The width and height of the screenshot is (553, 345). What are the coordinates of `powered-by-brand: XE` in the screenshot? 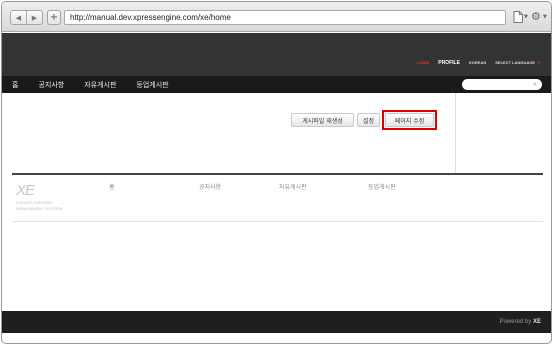 It's located at (537, 322).